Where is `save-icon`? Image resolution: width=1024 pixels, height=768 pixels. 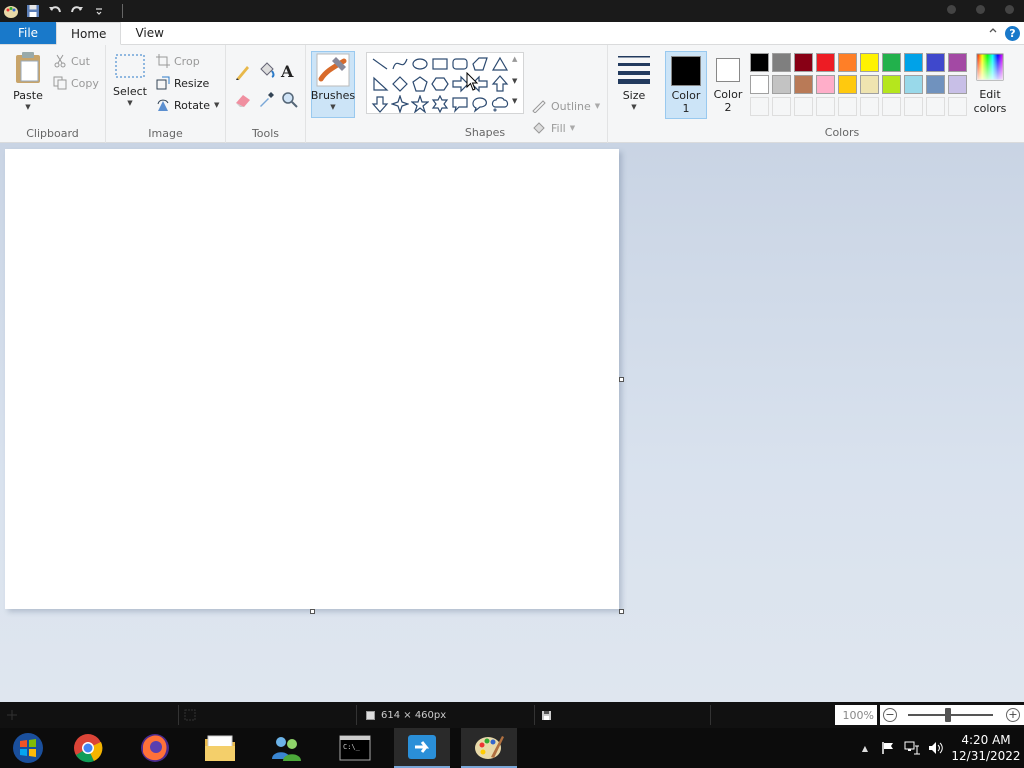
save-icon is located at coordinates (33, 11).